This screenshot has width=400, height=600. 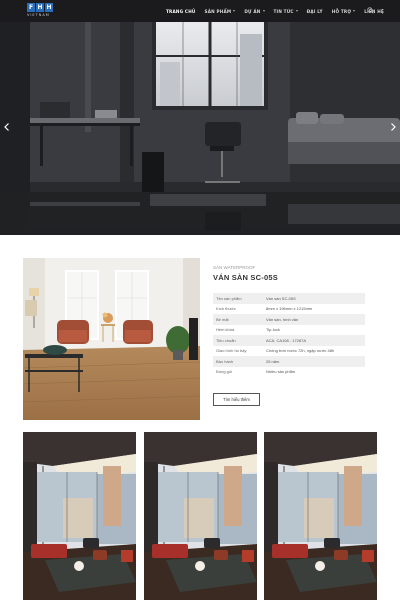 What do you see at coordinates (289, 361) in the screenshot?
I see `spec-row: Bảo hành 25 năm` at bounding box center [289, 361].